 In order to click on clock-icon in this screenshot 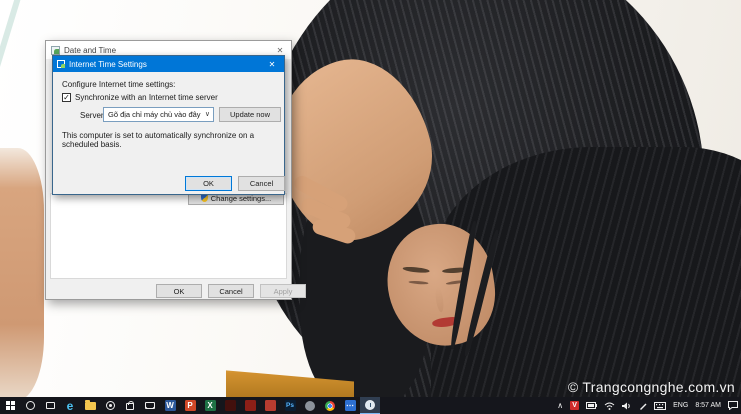, I will do `click(370, 405)`.